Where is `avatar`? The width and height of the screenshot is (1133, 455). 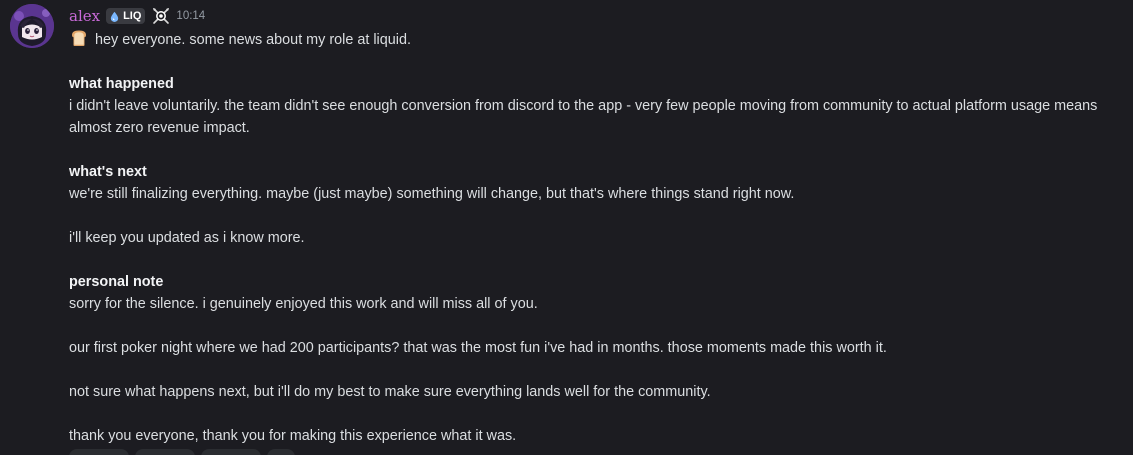 avatar is located at coordinates (32, 26).